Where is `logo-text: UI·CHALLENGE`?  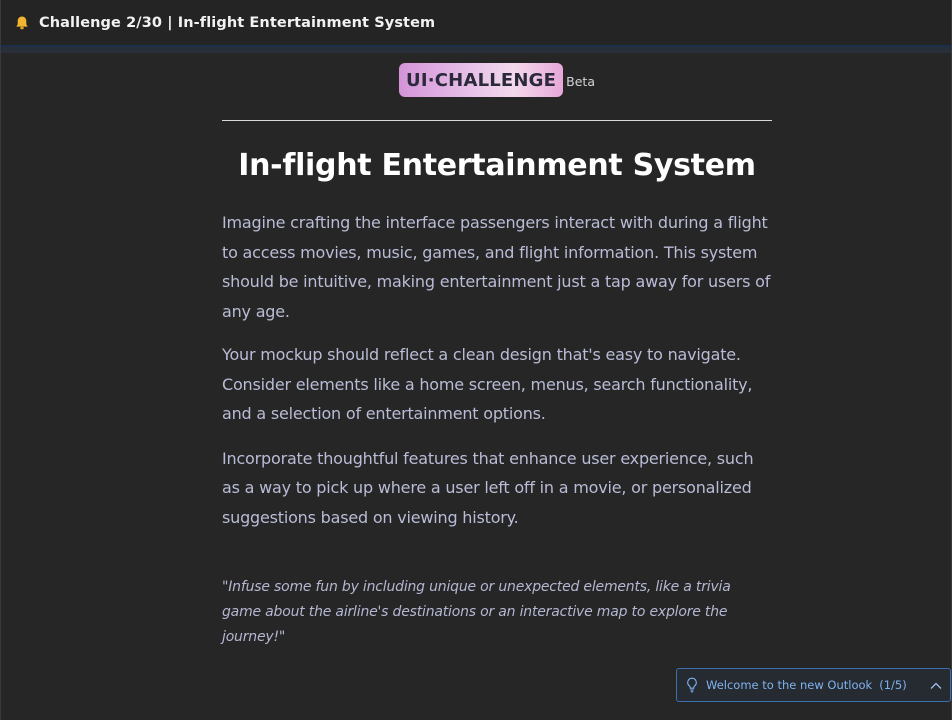
logo-text: UI·CHALLENGE is located at coordinates (481, 80).